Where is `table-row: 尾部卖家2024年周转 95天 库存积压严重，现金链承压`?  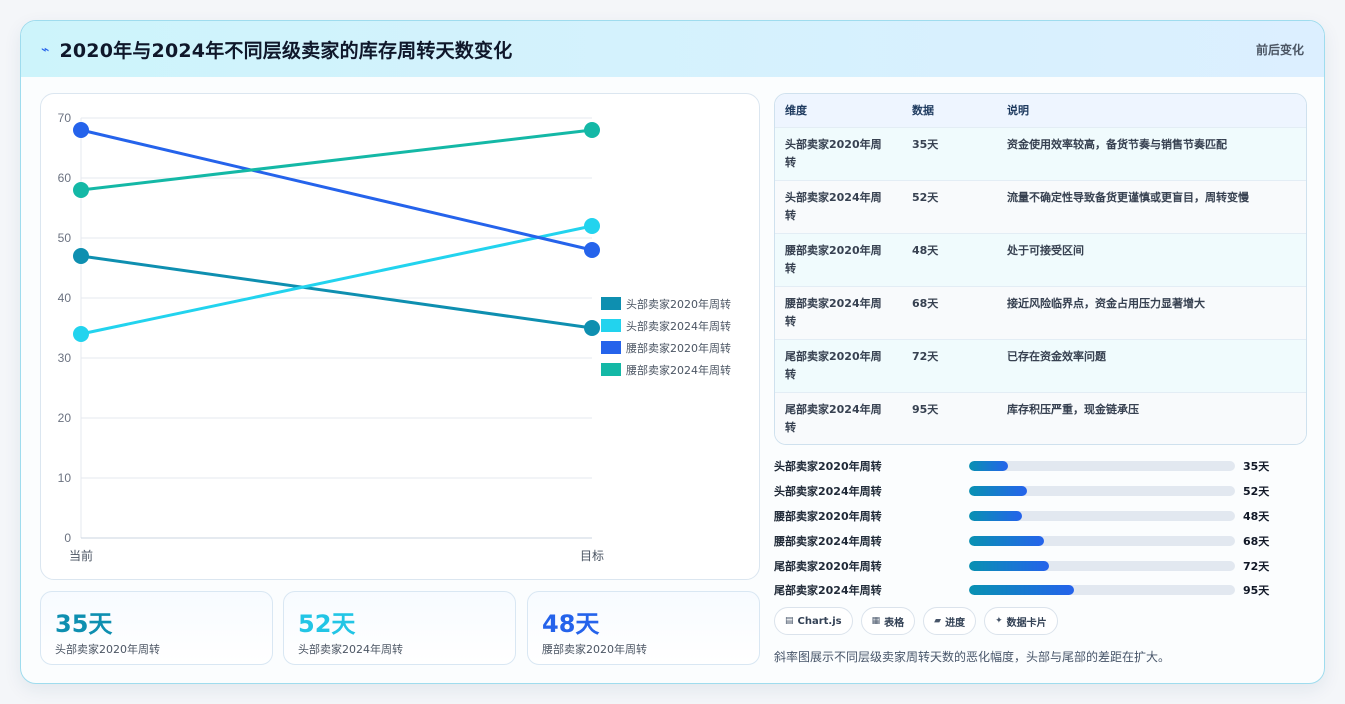 table-row: 尾部卖家2024年周转 95天 库存积压严重，现金链承压 is located at coordinates (1040, 418).